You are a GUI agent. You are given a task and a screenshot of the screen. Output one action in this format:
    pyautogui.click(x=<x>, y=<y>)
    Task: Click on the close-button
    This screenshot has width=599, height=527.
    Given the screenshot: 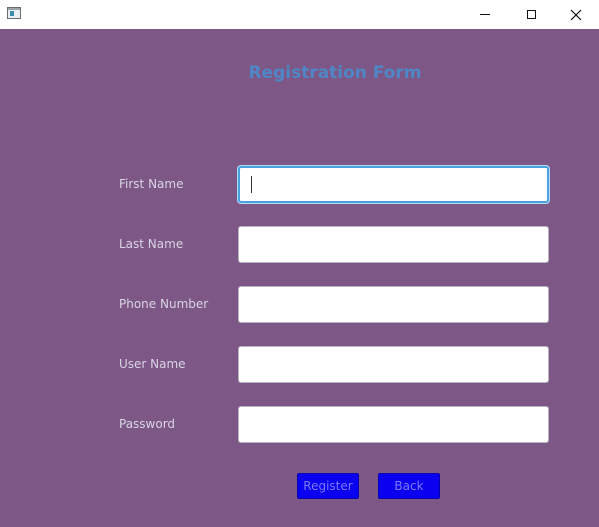 What is the action you would take?
    pyautogui.click(x=576, y=14)
    